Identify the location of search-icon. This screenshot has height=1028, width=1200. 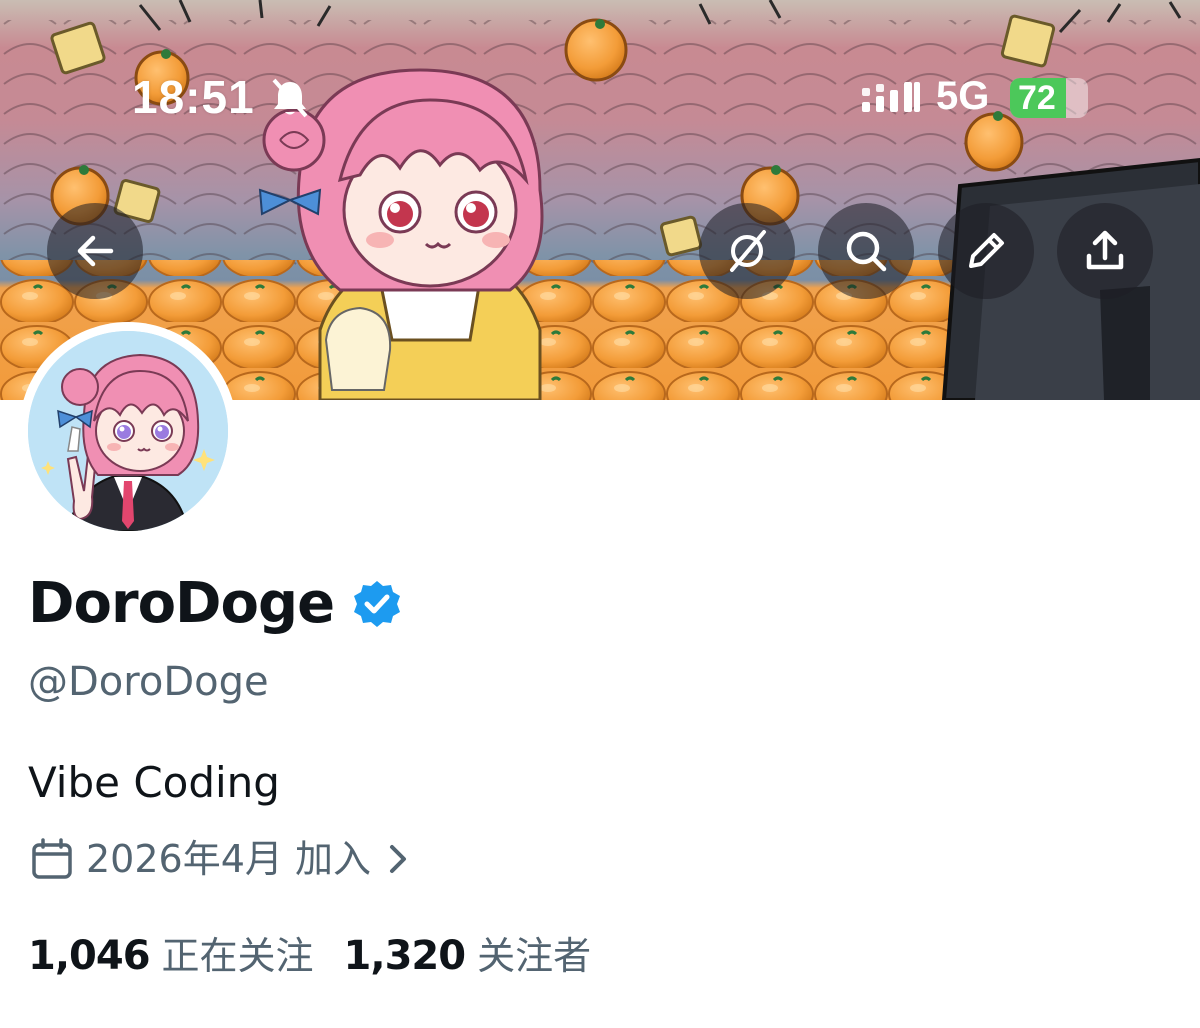
(866, 251).